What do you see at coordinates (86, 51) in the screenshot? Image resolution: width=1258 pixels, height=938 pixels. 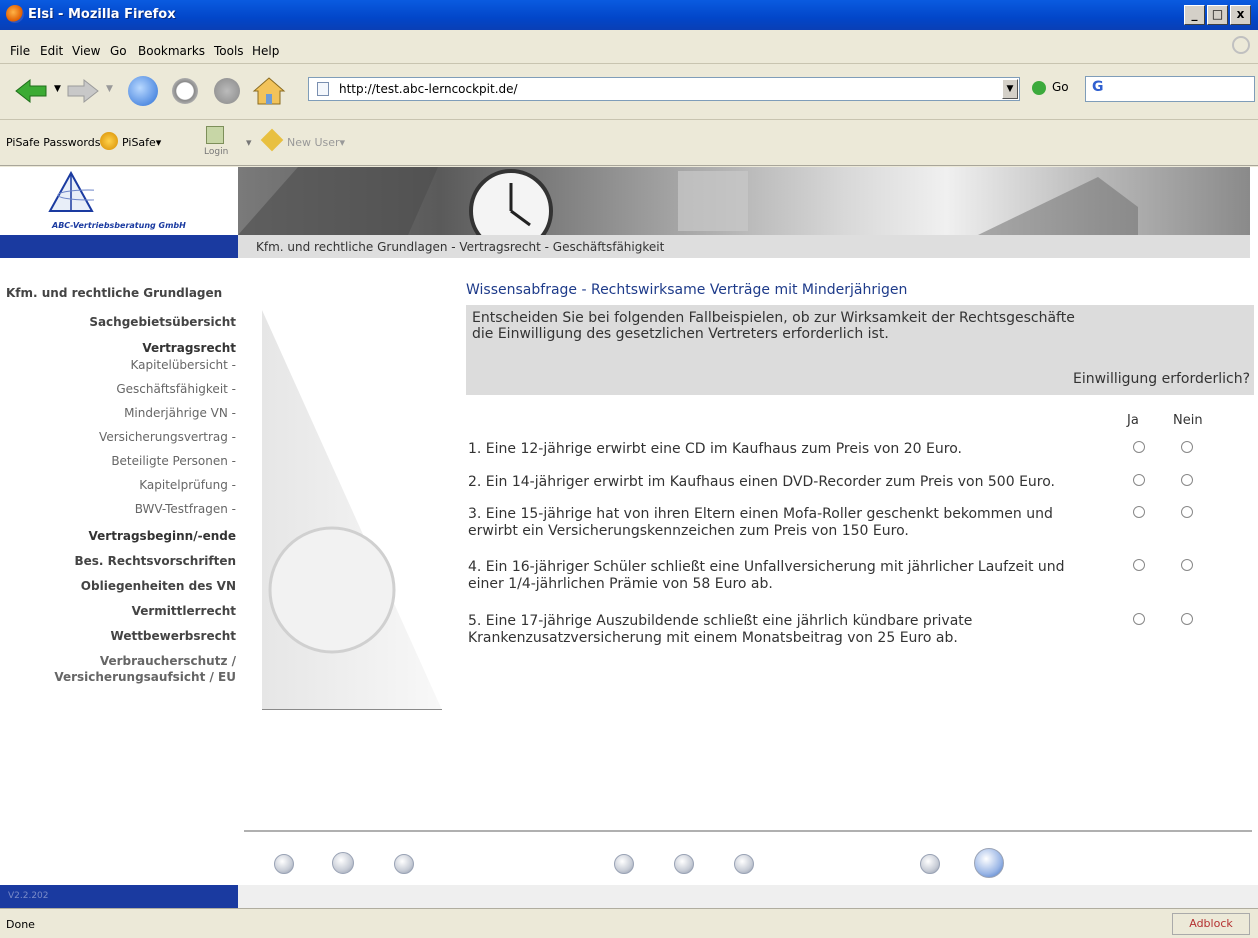 I see `menu-view: View` at bounding box center [86, 51].